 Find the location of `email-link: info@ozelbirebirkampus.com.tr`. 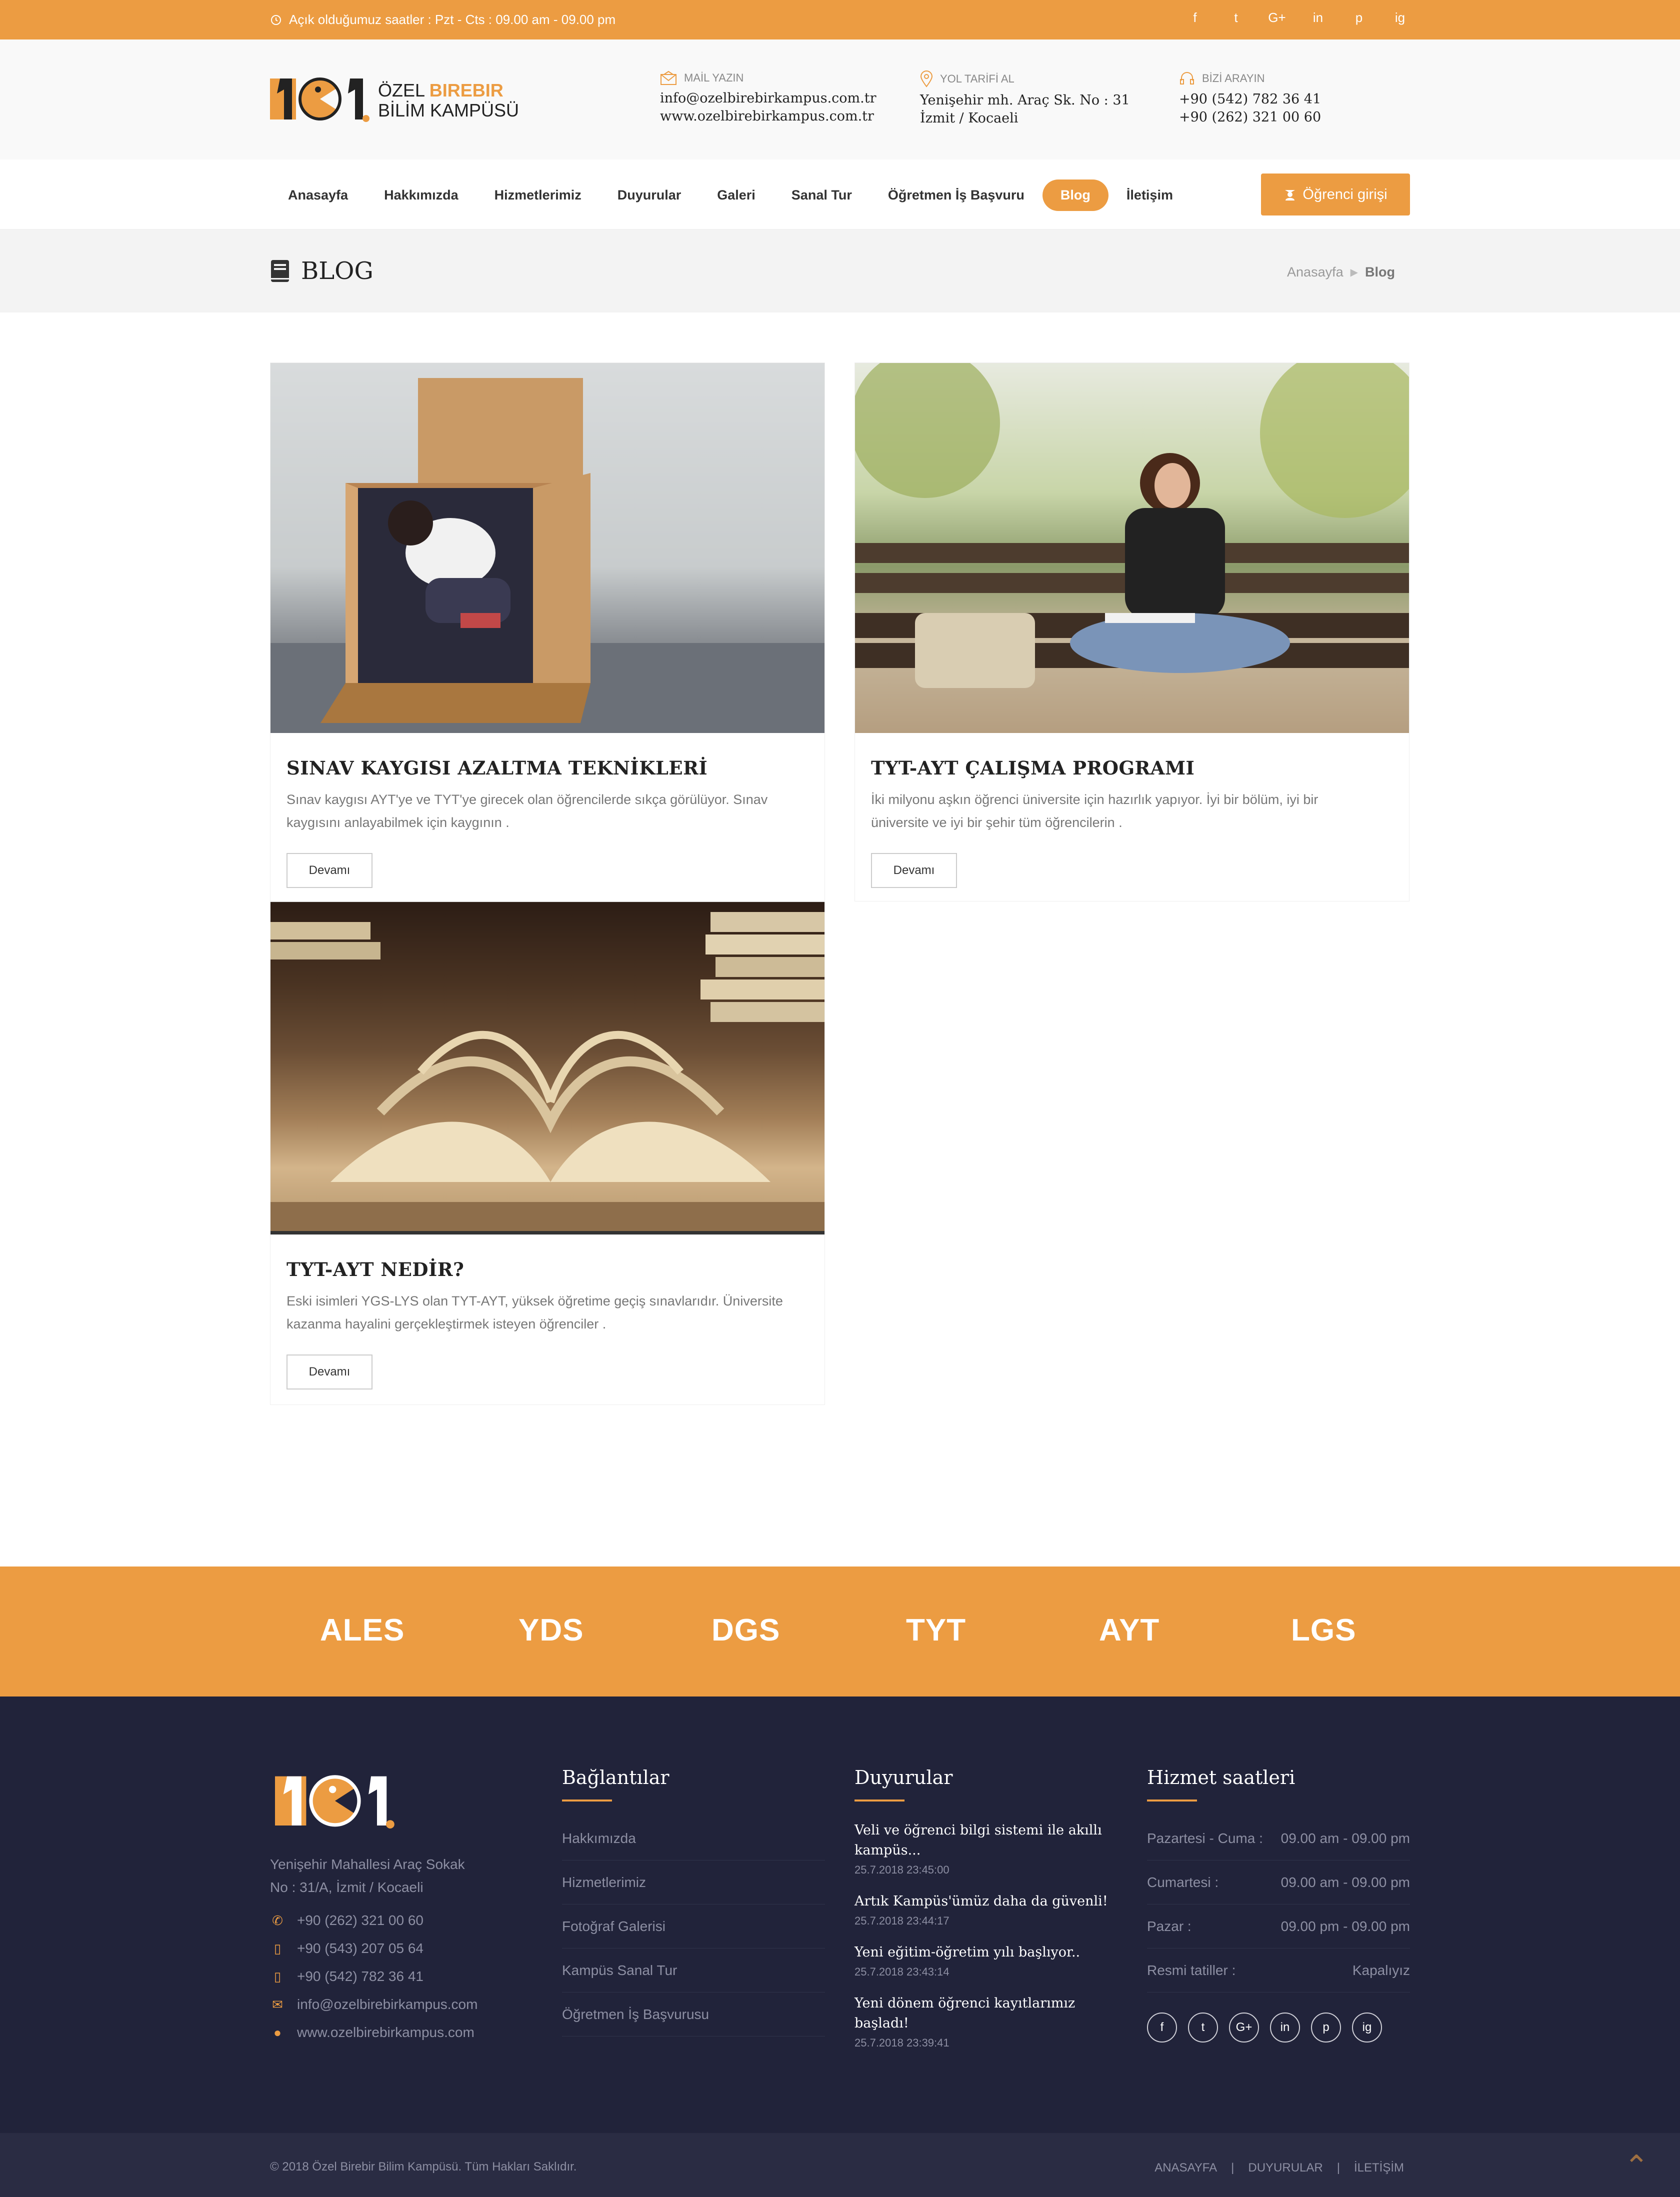

email-link: info@ozelbirebirkampus.com.tr is located at coordinates (768, 99).